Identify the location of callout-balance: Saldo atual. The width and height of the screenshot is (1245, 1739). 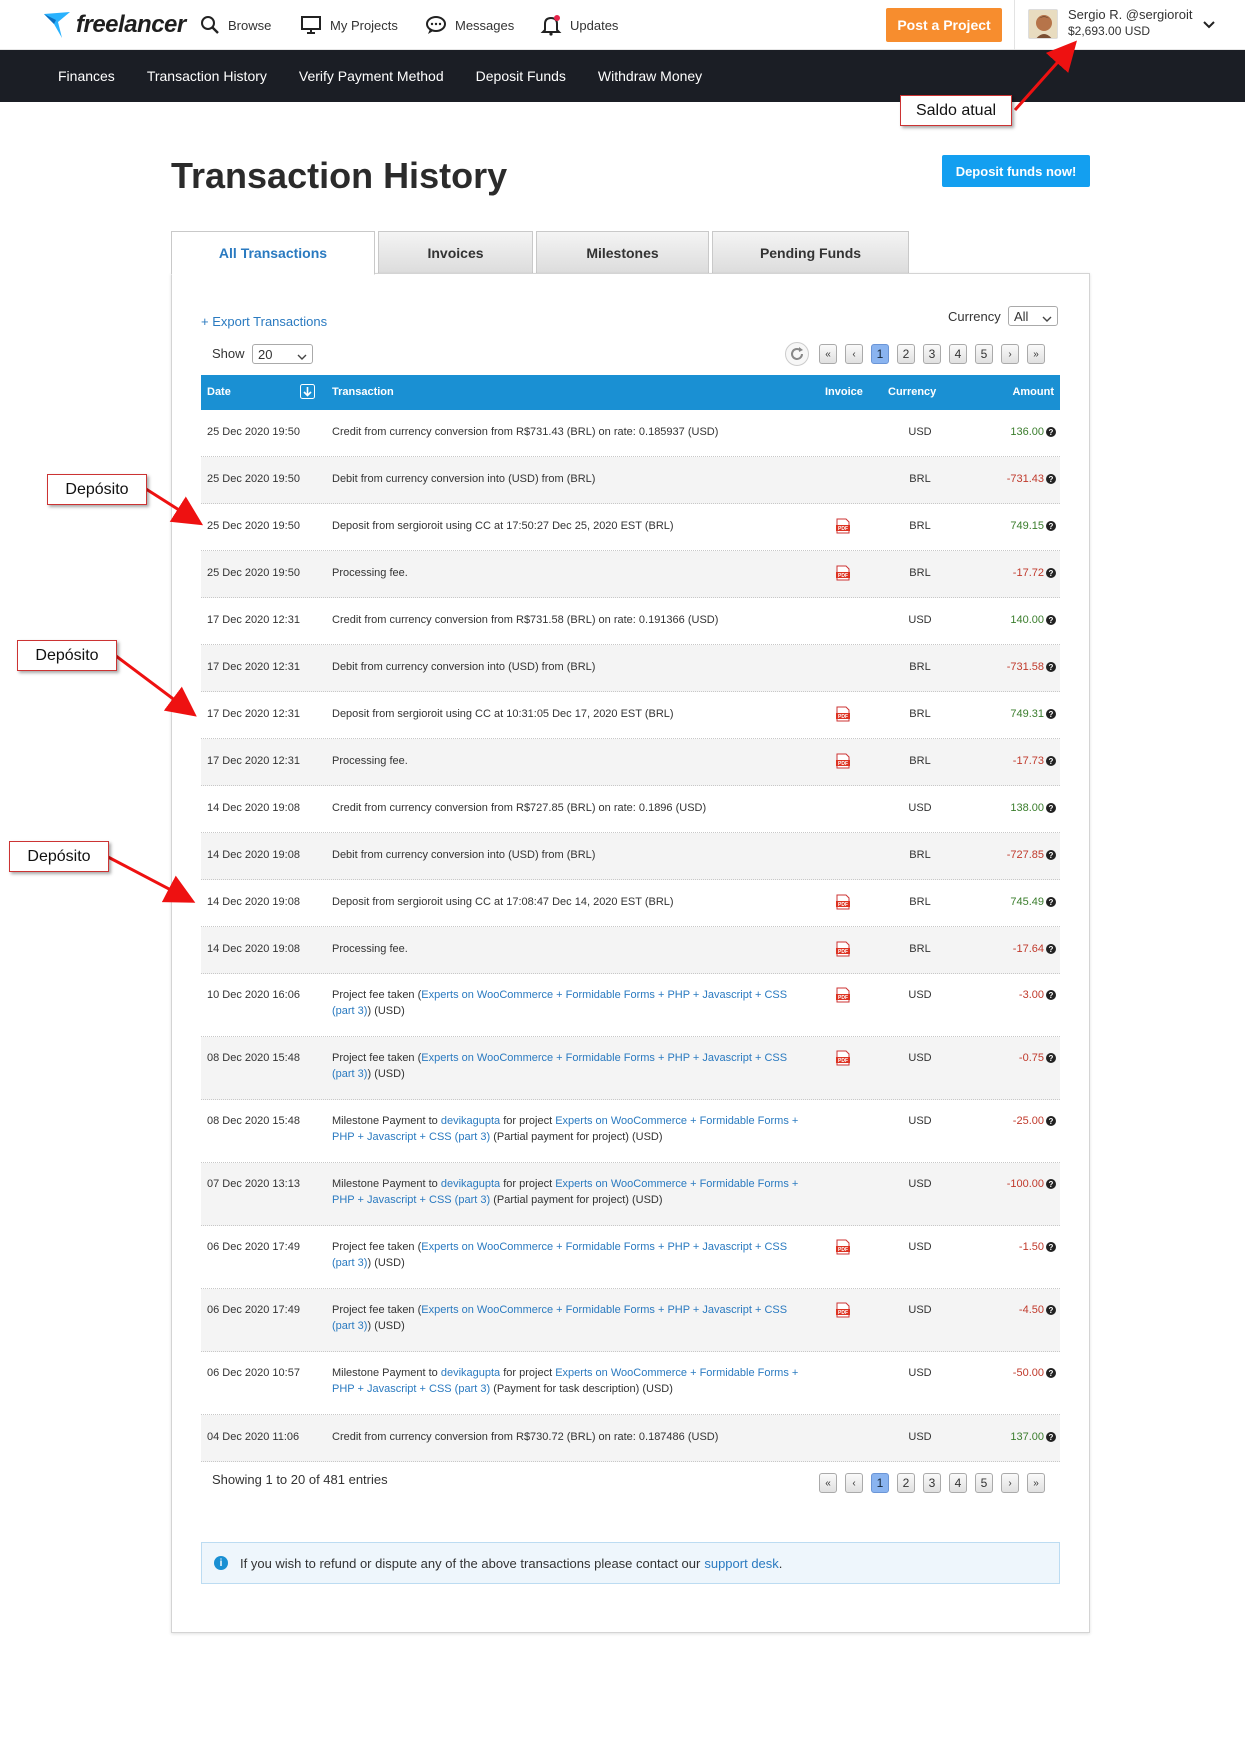
(956, 110).